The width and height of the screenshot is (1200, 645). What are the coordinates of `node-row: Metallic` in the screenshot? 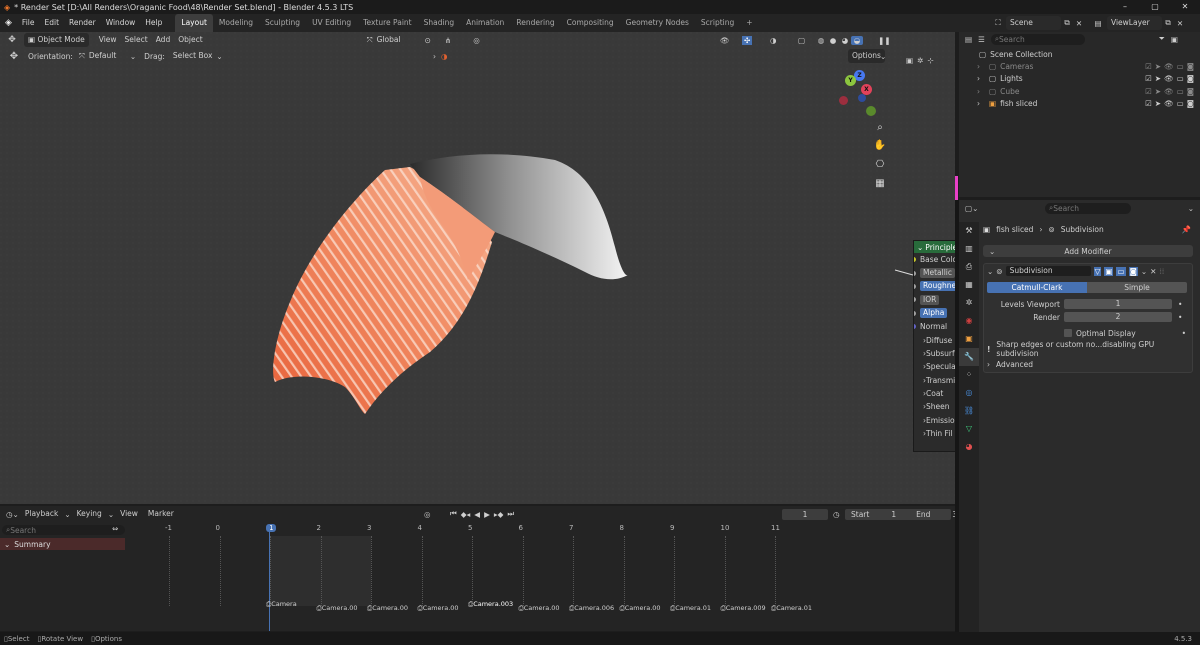 It's located at (934, 272).